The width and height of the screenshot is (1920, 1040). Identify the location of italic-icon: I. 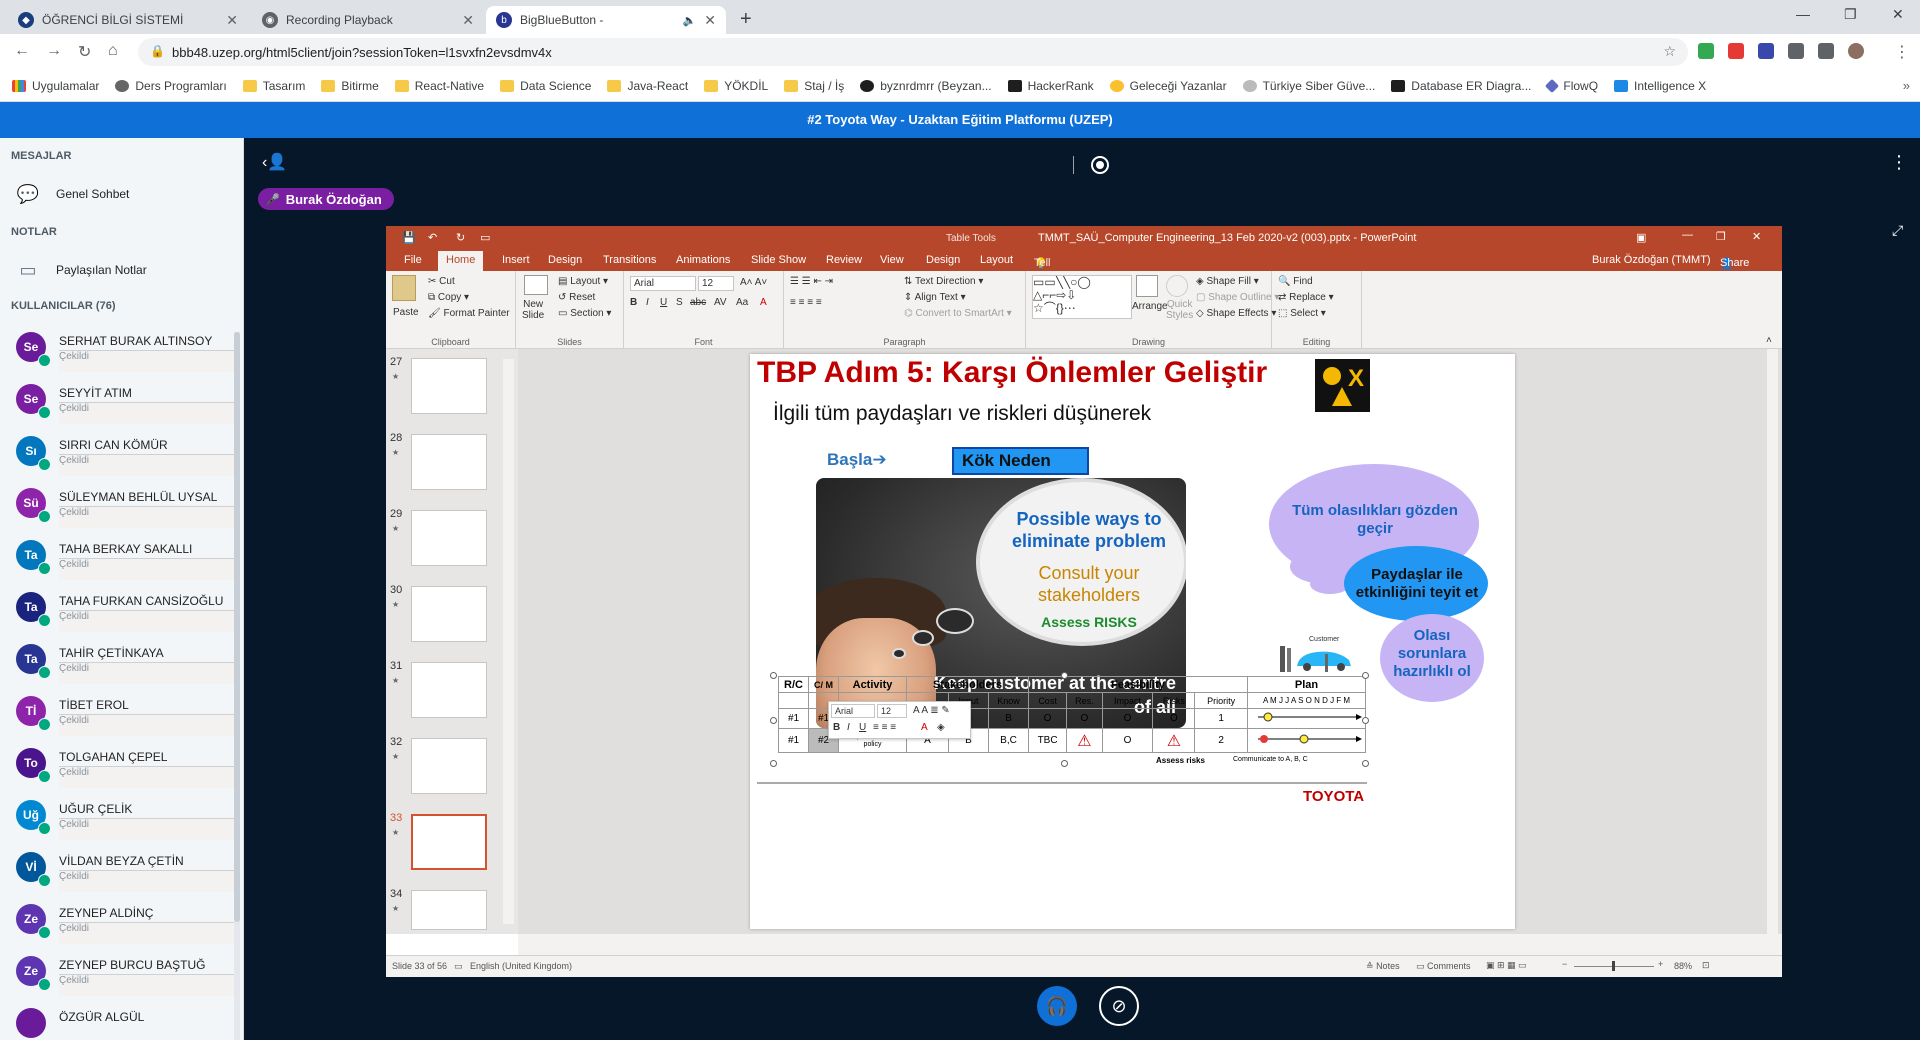
(647, 302).